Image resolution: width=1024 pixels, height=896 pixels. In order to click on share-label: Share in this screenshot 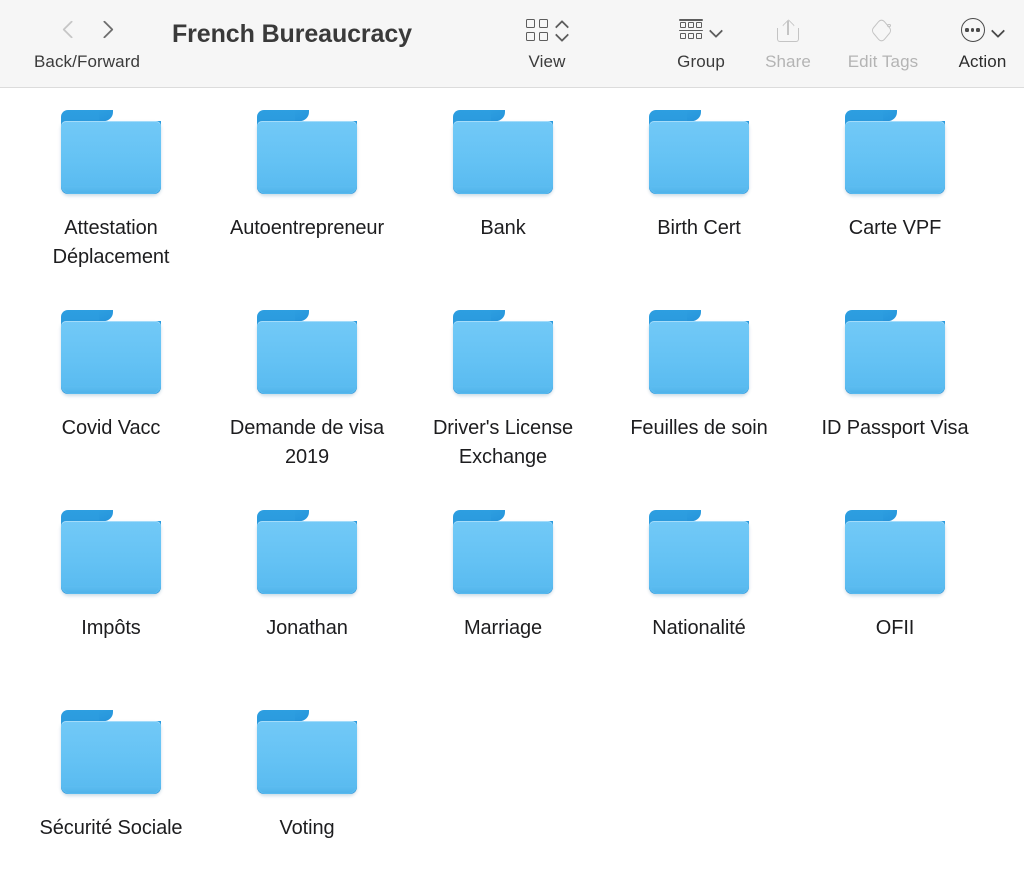, I will do `click(788, 61)`.